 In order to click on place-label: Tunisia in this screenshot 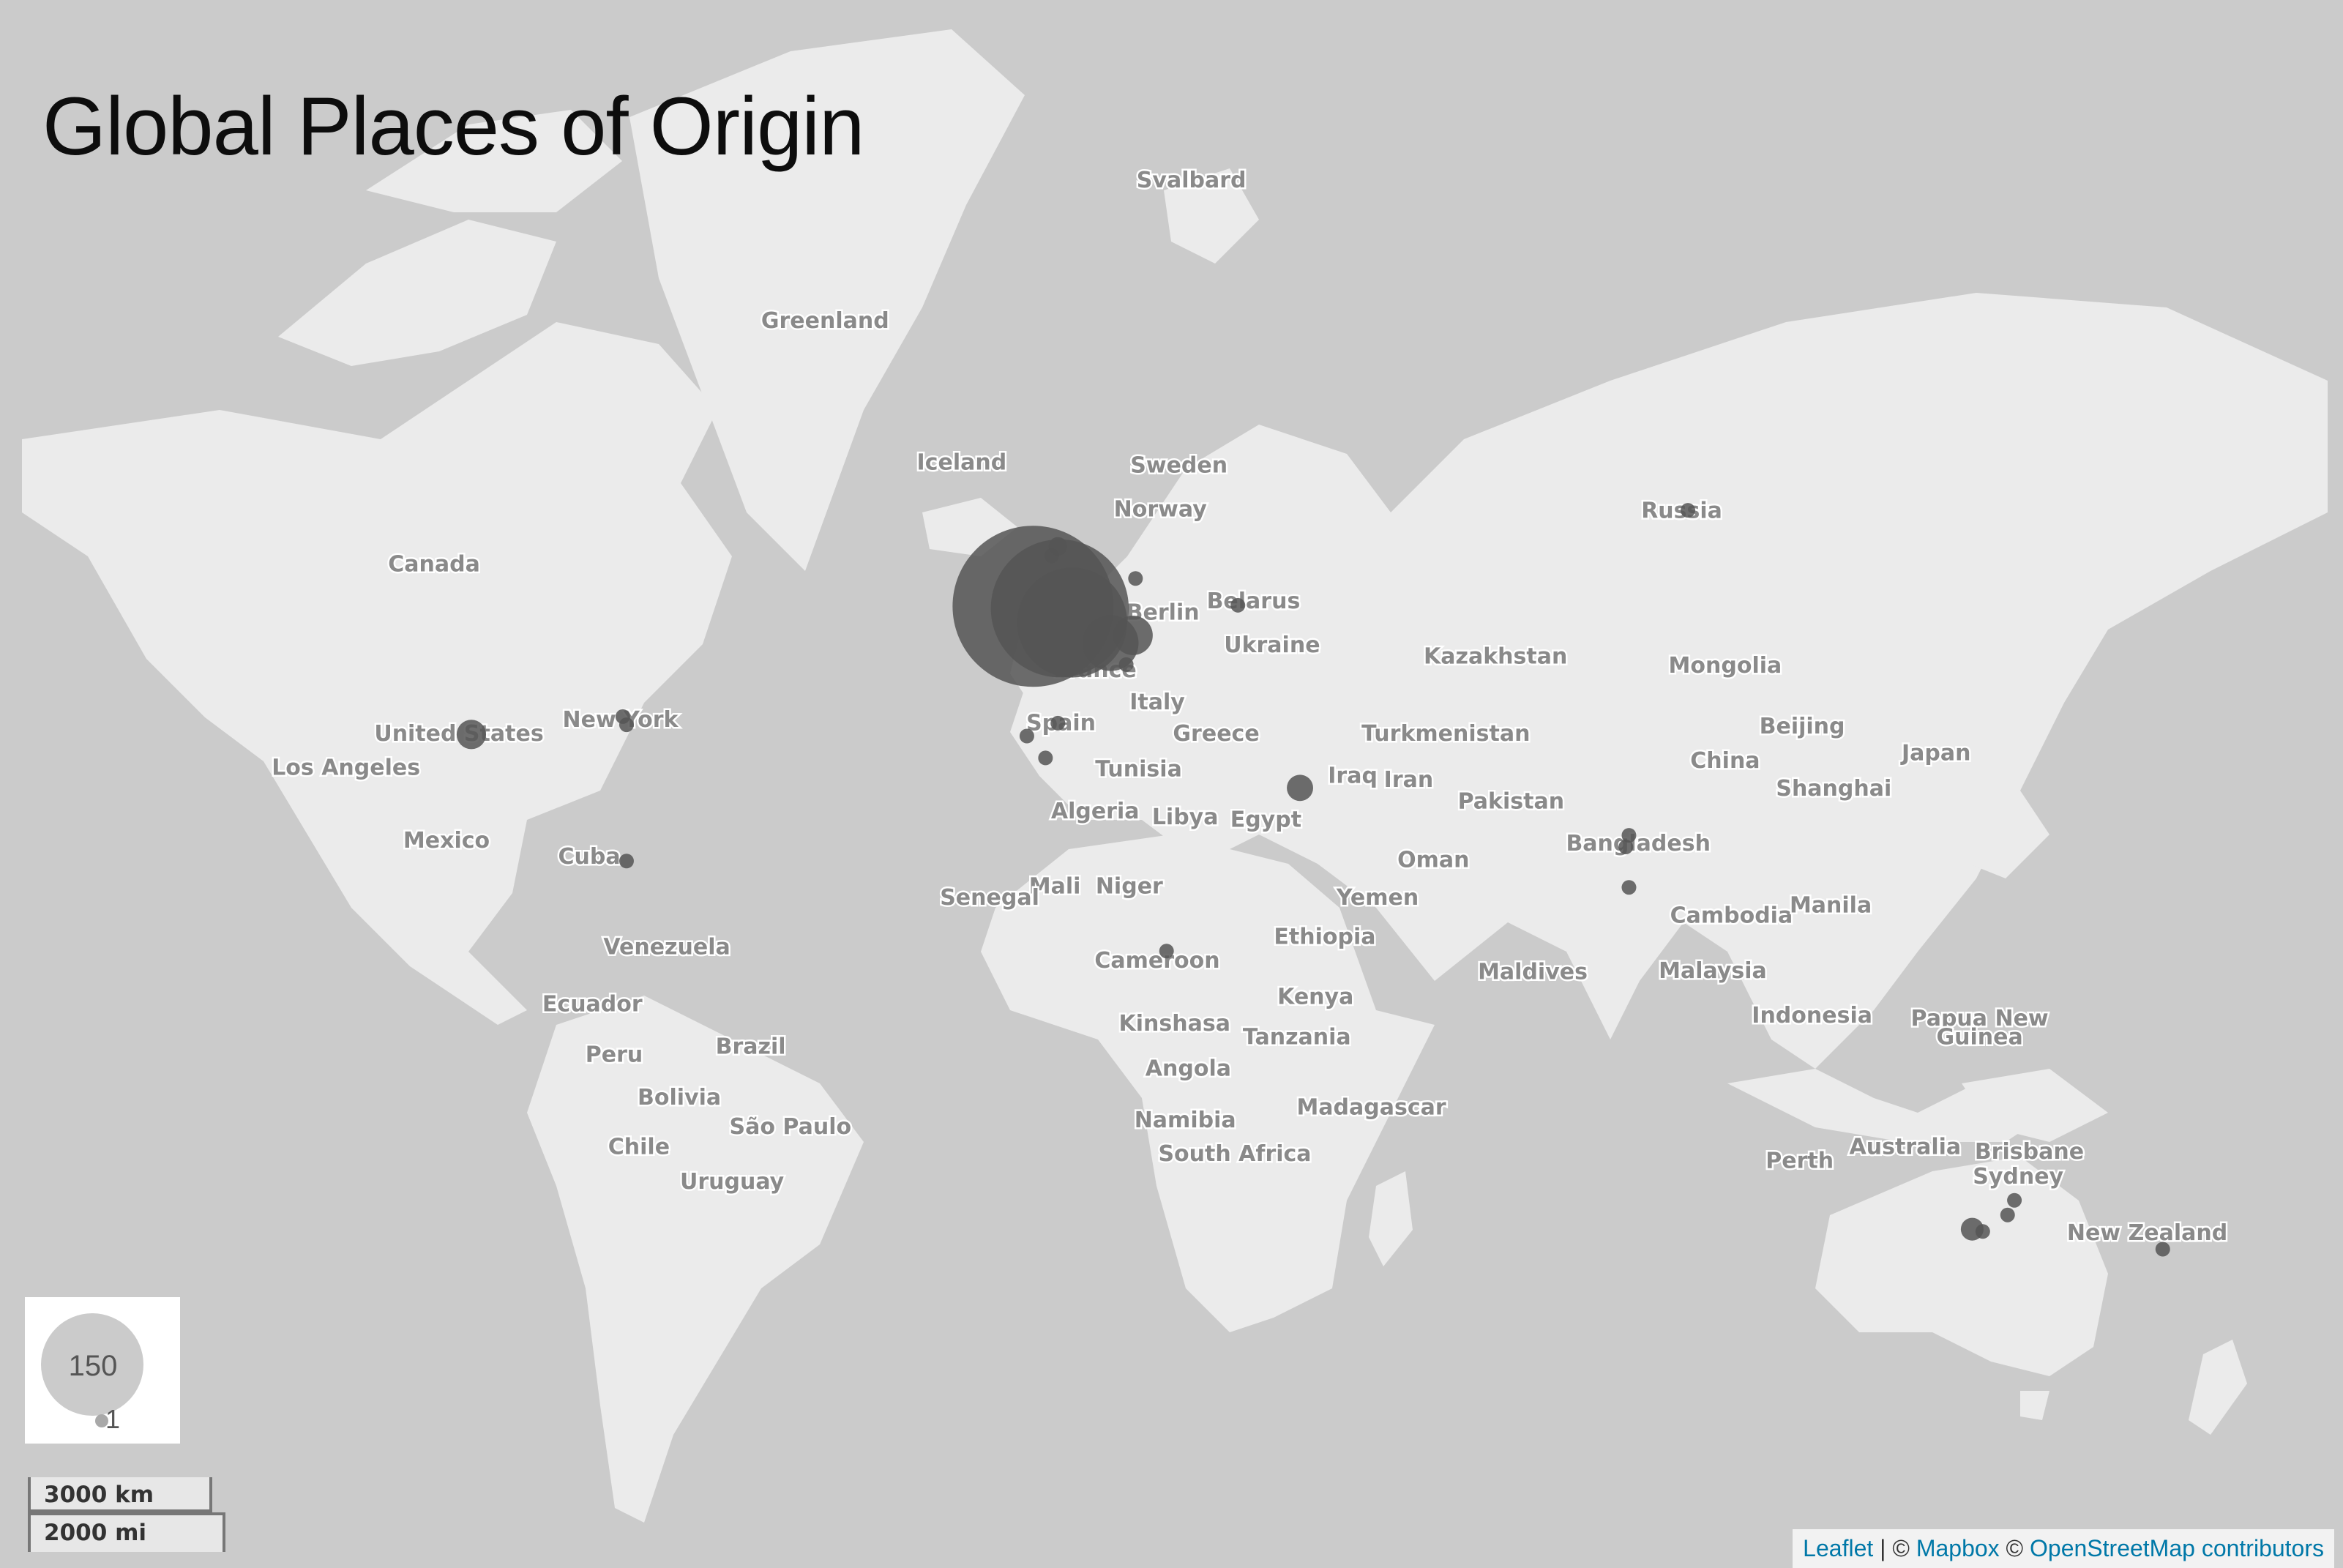, I will do `click(1138, 769)`.